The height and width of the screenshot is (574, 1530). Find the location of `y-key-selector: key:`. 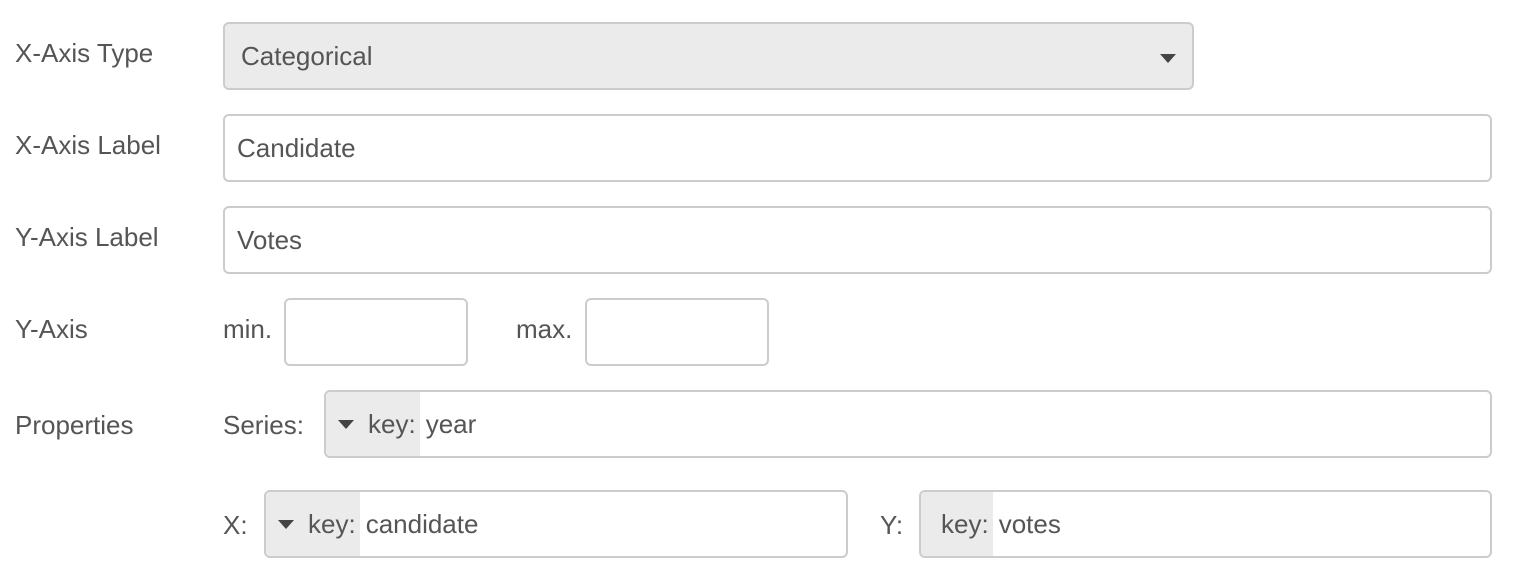

y-key-selector: key: is located at coordinates (957, 524).